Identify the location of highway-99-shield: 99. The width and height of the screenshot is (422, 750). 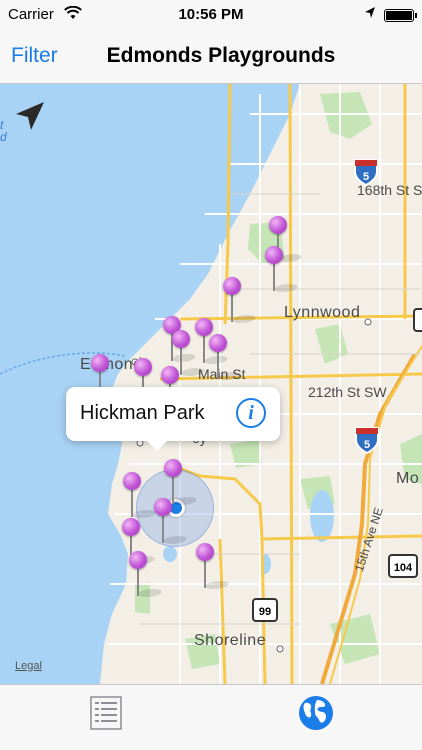
(265, 613).